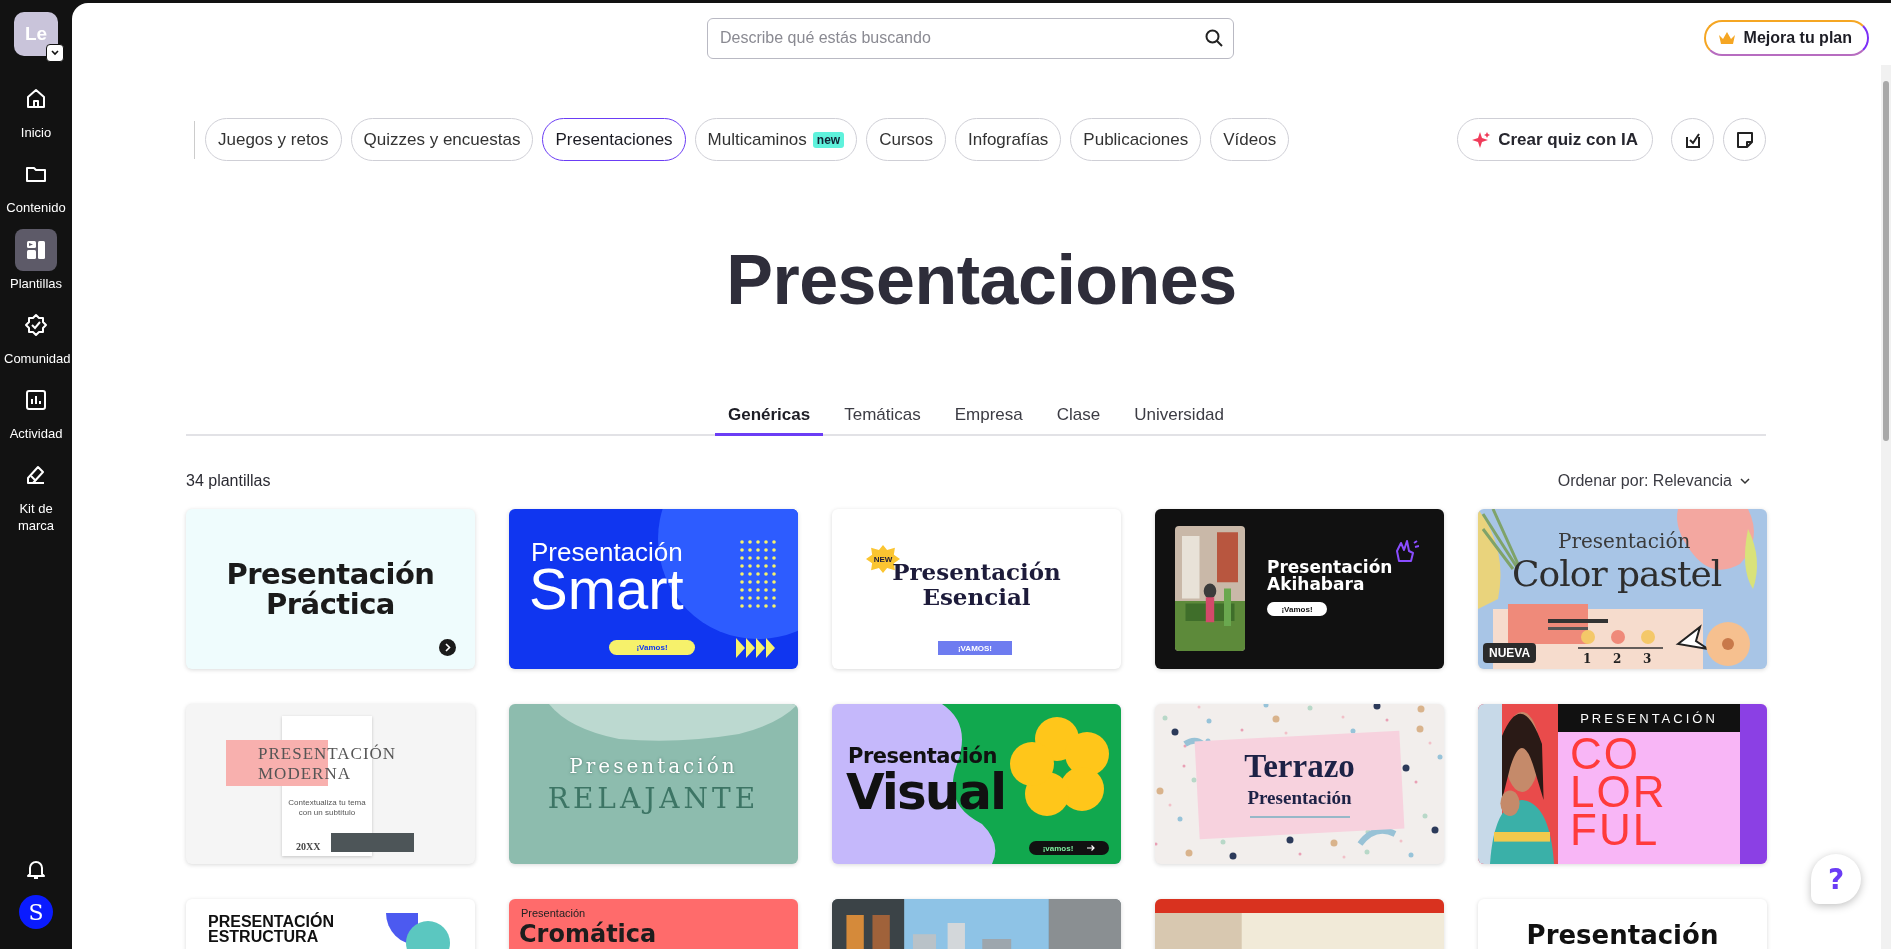 This screenshot has height=949, width=1891. What do you see at coordinates (228, 481) in the screenshot?
I see `results-count: 34 plantillas` at bounding box center [228, 481].